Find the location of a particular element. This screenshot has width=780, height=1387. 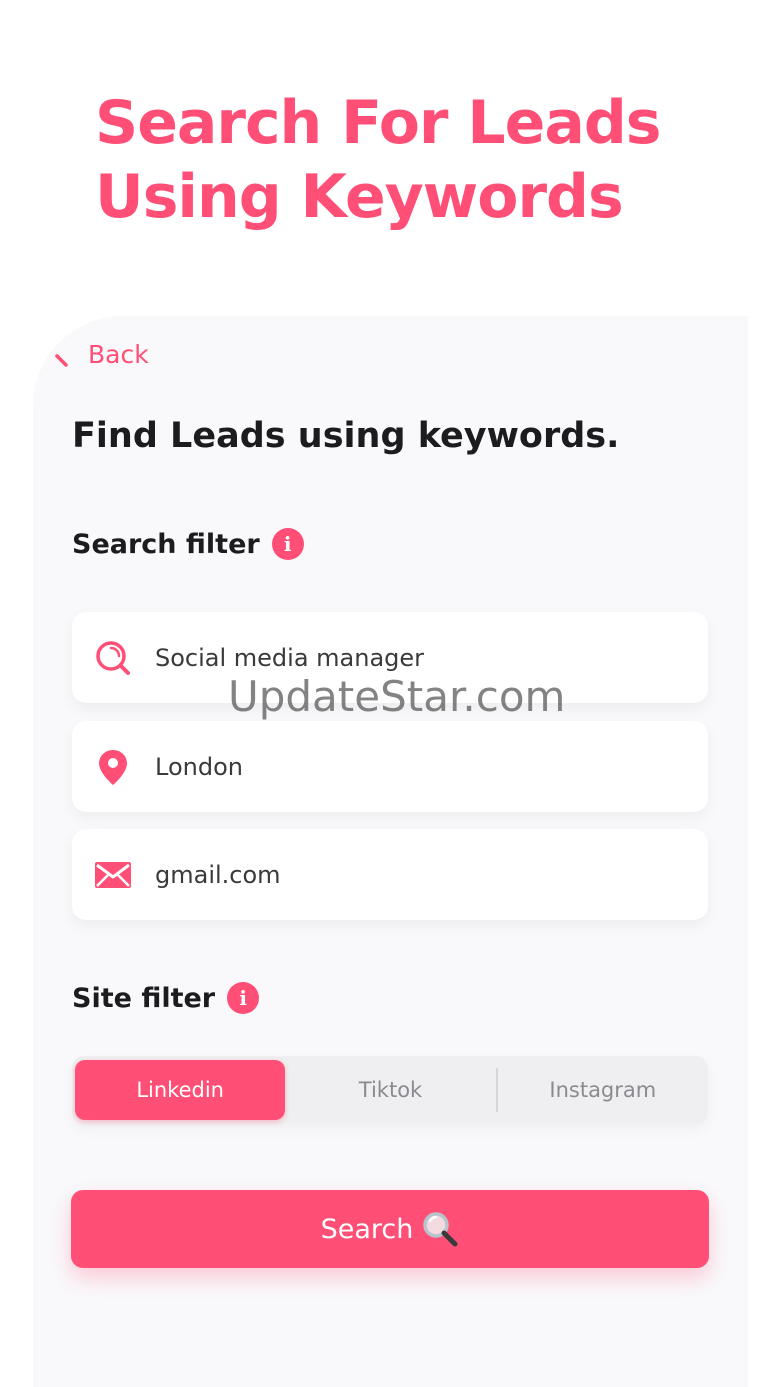

email-domain-field is located at coordinates (390, 874).